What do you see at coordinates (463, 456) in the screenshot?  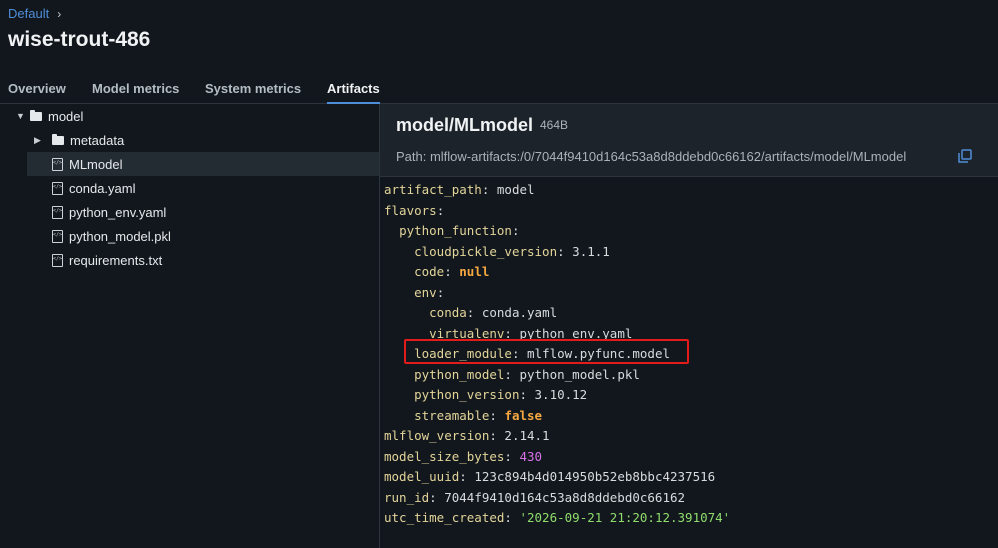 I see `yaml-line: model_size_bytes: 430` at bounding box center [463, 456].